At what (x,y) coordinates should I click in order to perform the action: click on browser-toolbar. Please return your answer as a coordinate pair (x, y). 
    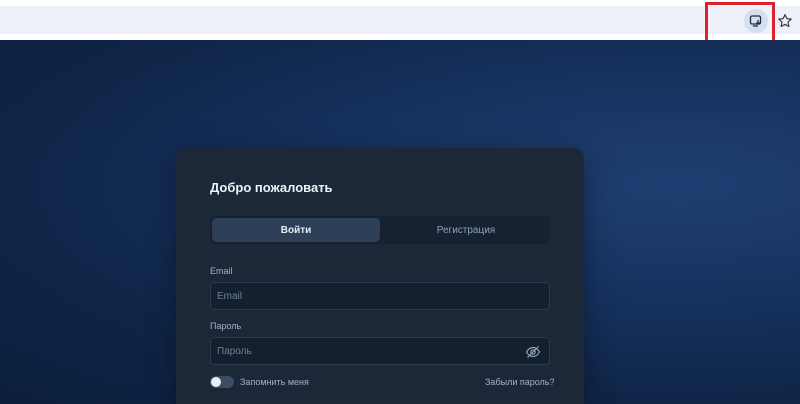
    Looking at the image, I should click on (400, 22).